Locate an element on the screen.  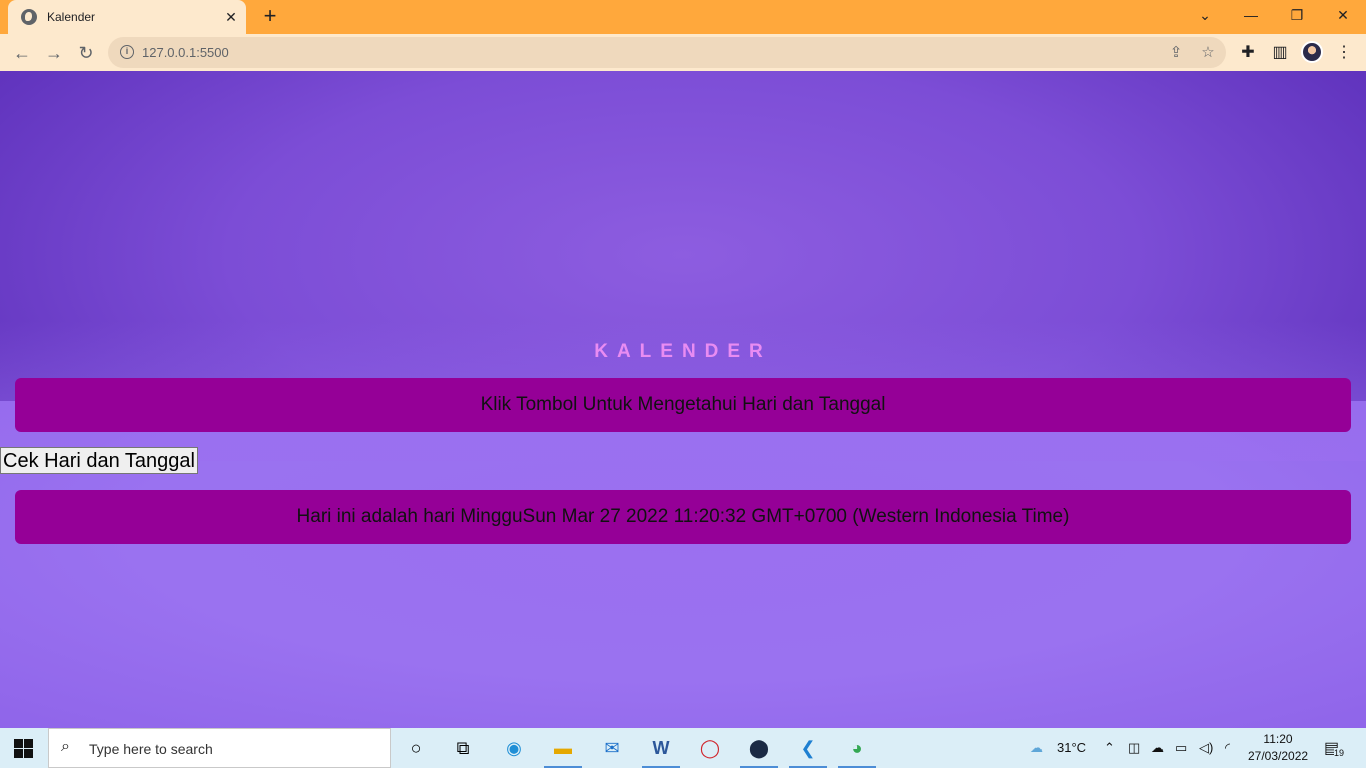
restore-button: ❐ is located at coordinates (1297, 15).